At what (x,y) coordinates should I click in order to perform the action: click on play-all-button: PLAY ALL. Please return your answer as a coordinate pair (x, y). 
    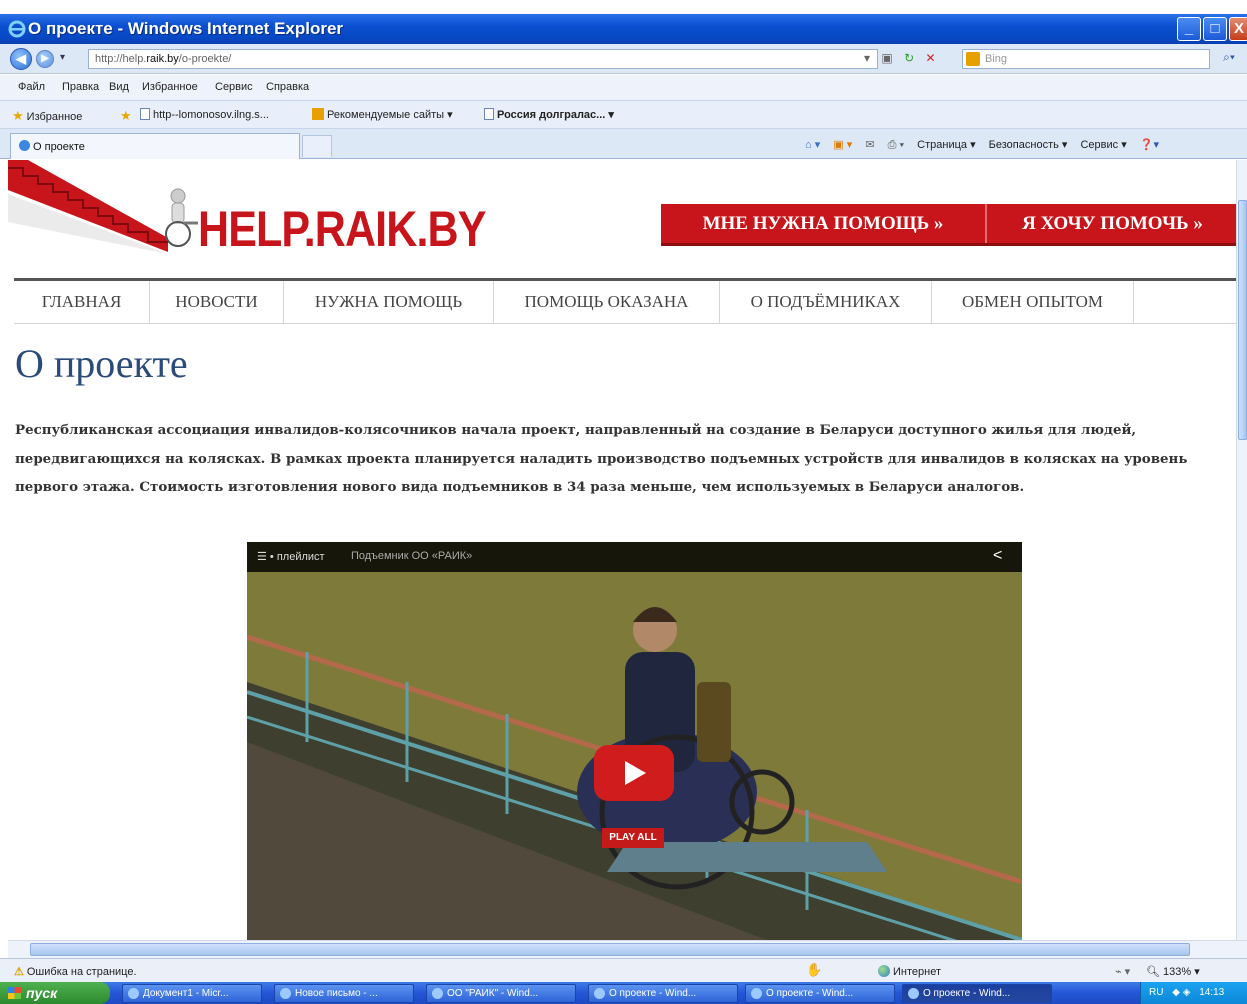
    Looking at the image, I should click on (633, 838).